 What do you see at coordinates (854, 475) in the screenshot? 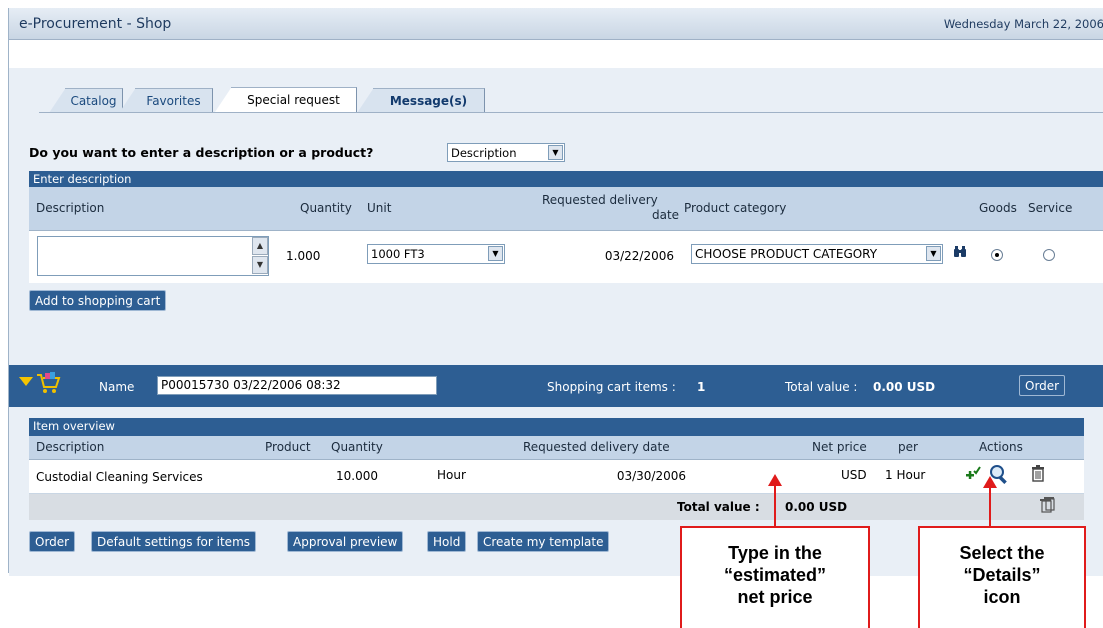
I see `item-currency: USD` at bounding box center [854, 475].